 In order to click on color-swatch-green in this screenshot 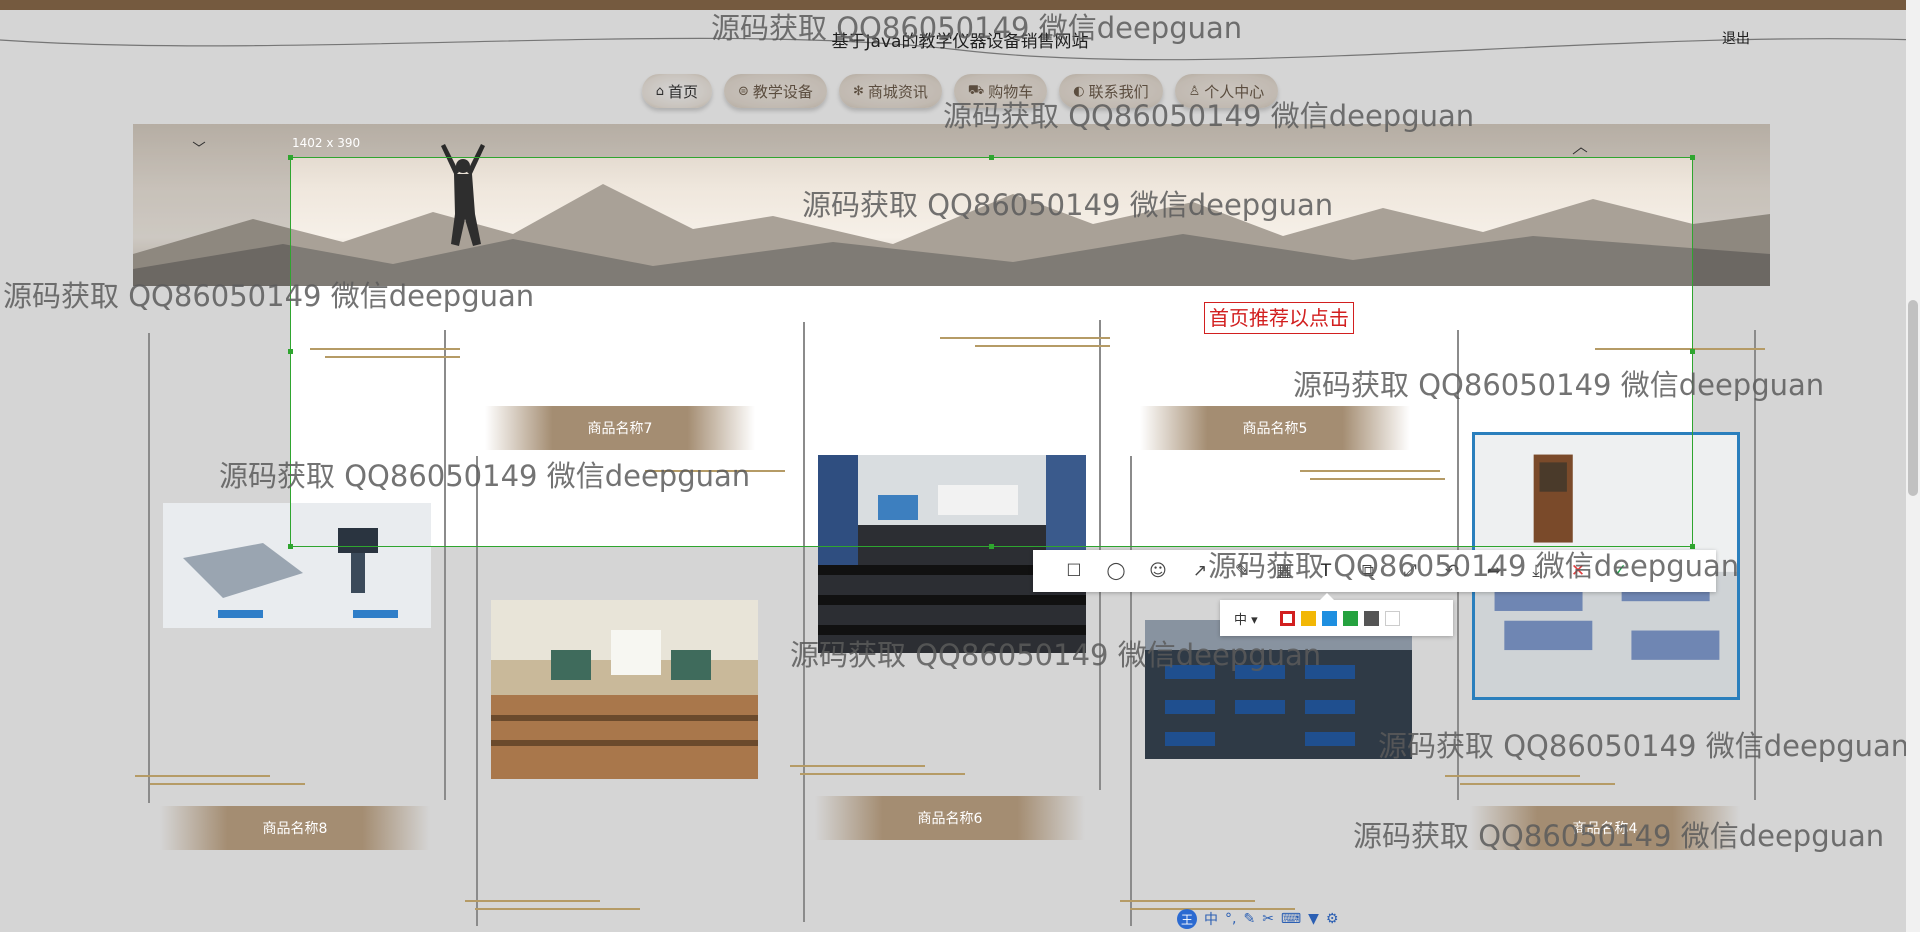, I will do `click(1350, 618)`.